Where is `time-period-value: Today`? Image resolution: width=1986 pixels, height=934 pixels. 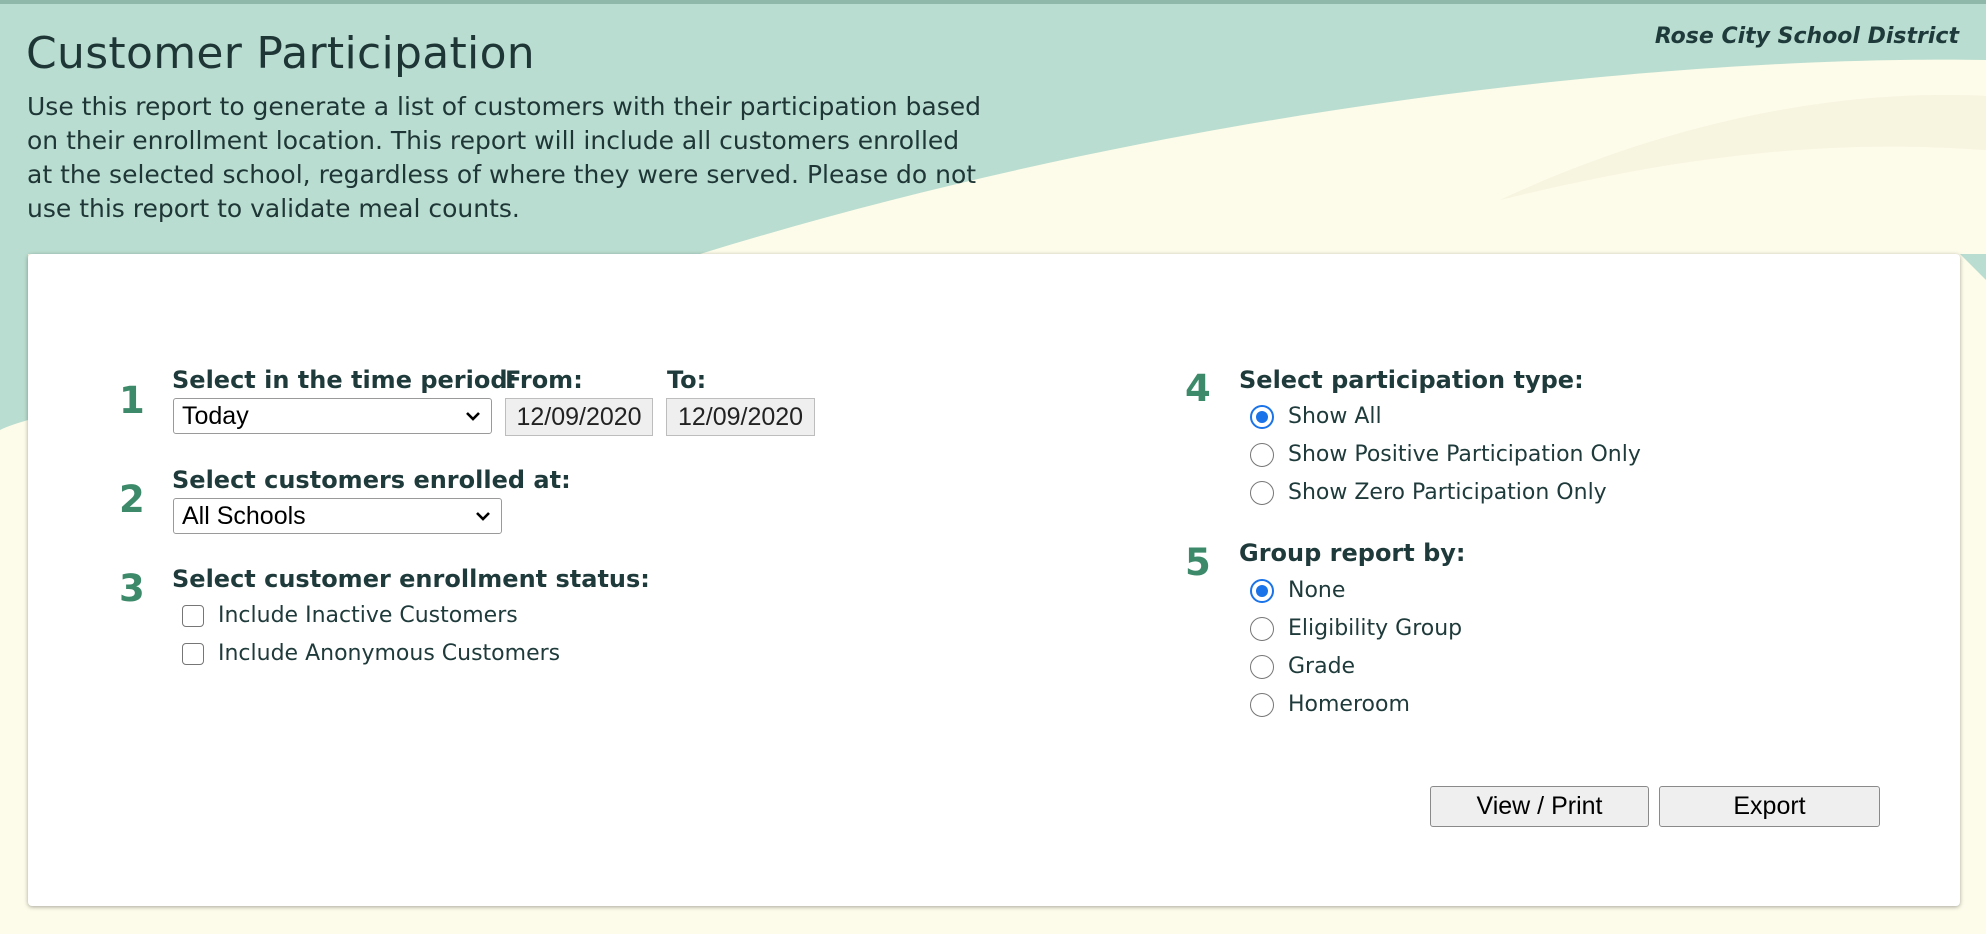 time-period-value: Today is located at coordinates (215, 415).